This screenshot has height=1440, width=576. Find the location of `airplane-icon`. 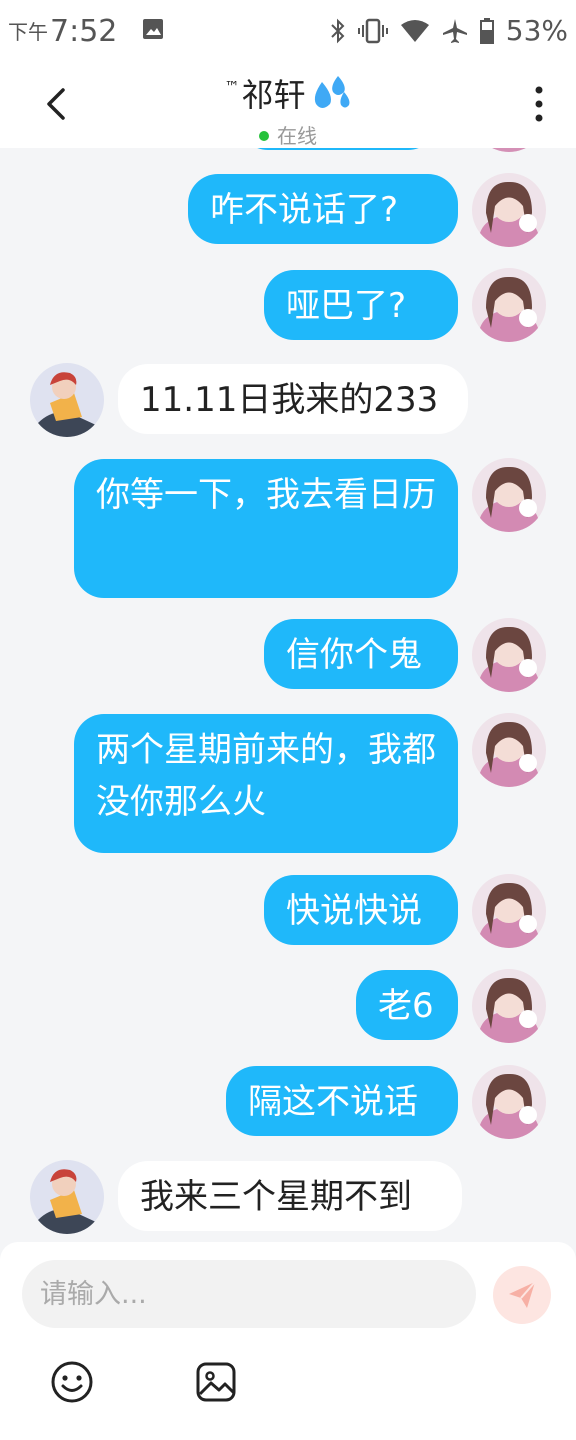

airplane-icon is located at coordinates (454, 30).